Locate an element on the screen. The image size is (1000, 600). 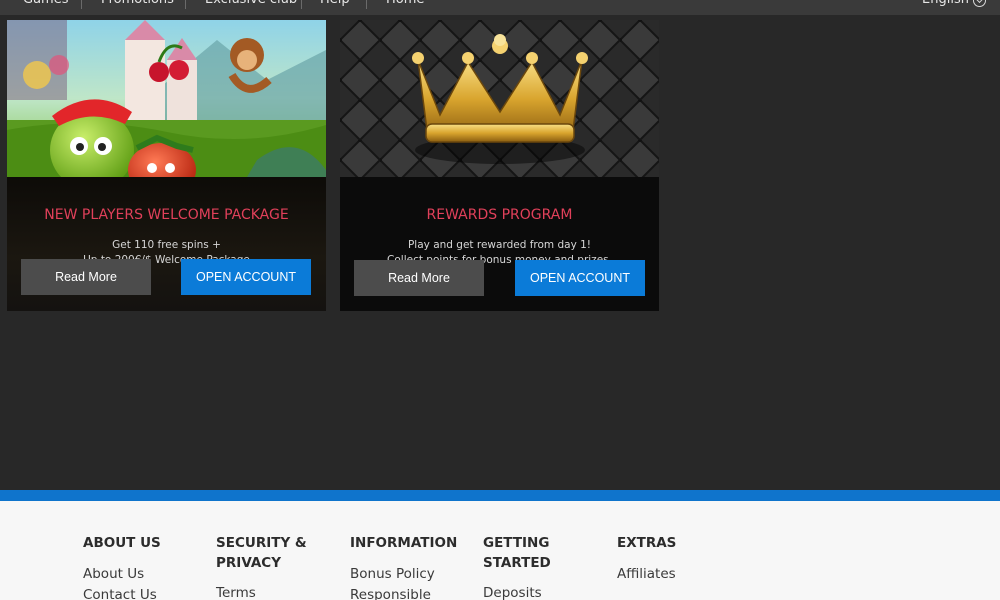
footer-heading: GETTING STARTED is located at coordinates (517, 553).